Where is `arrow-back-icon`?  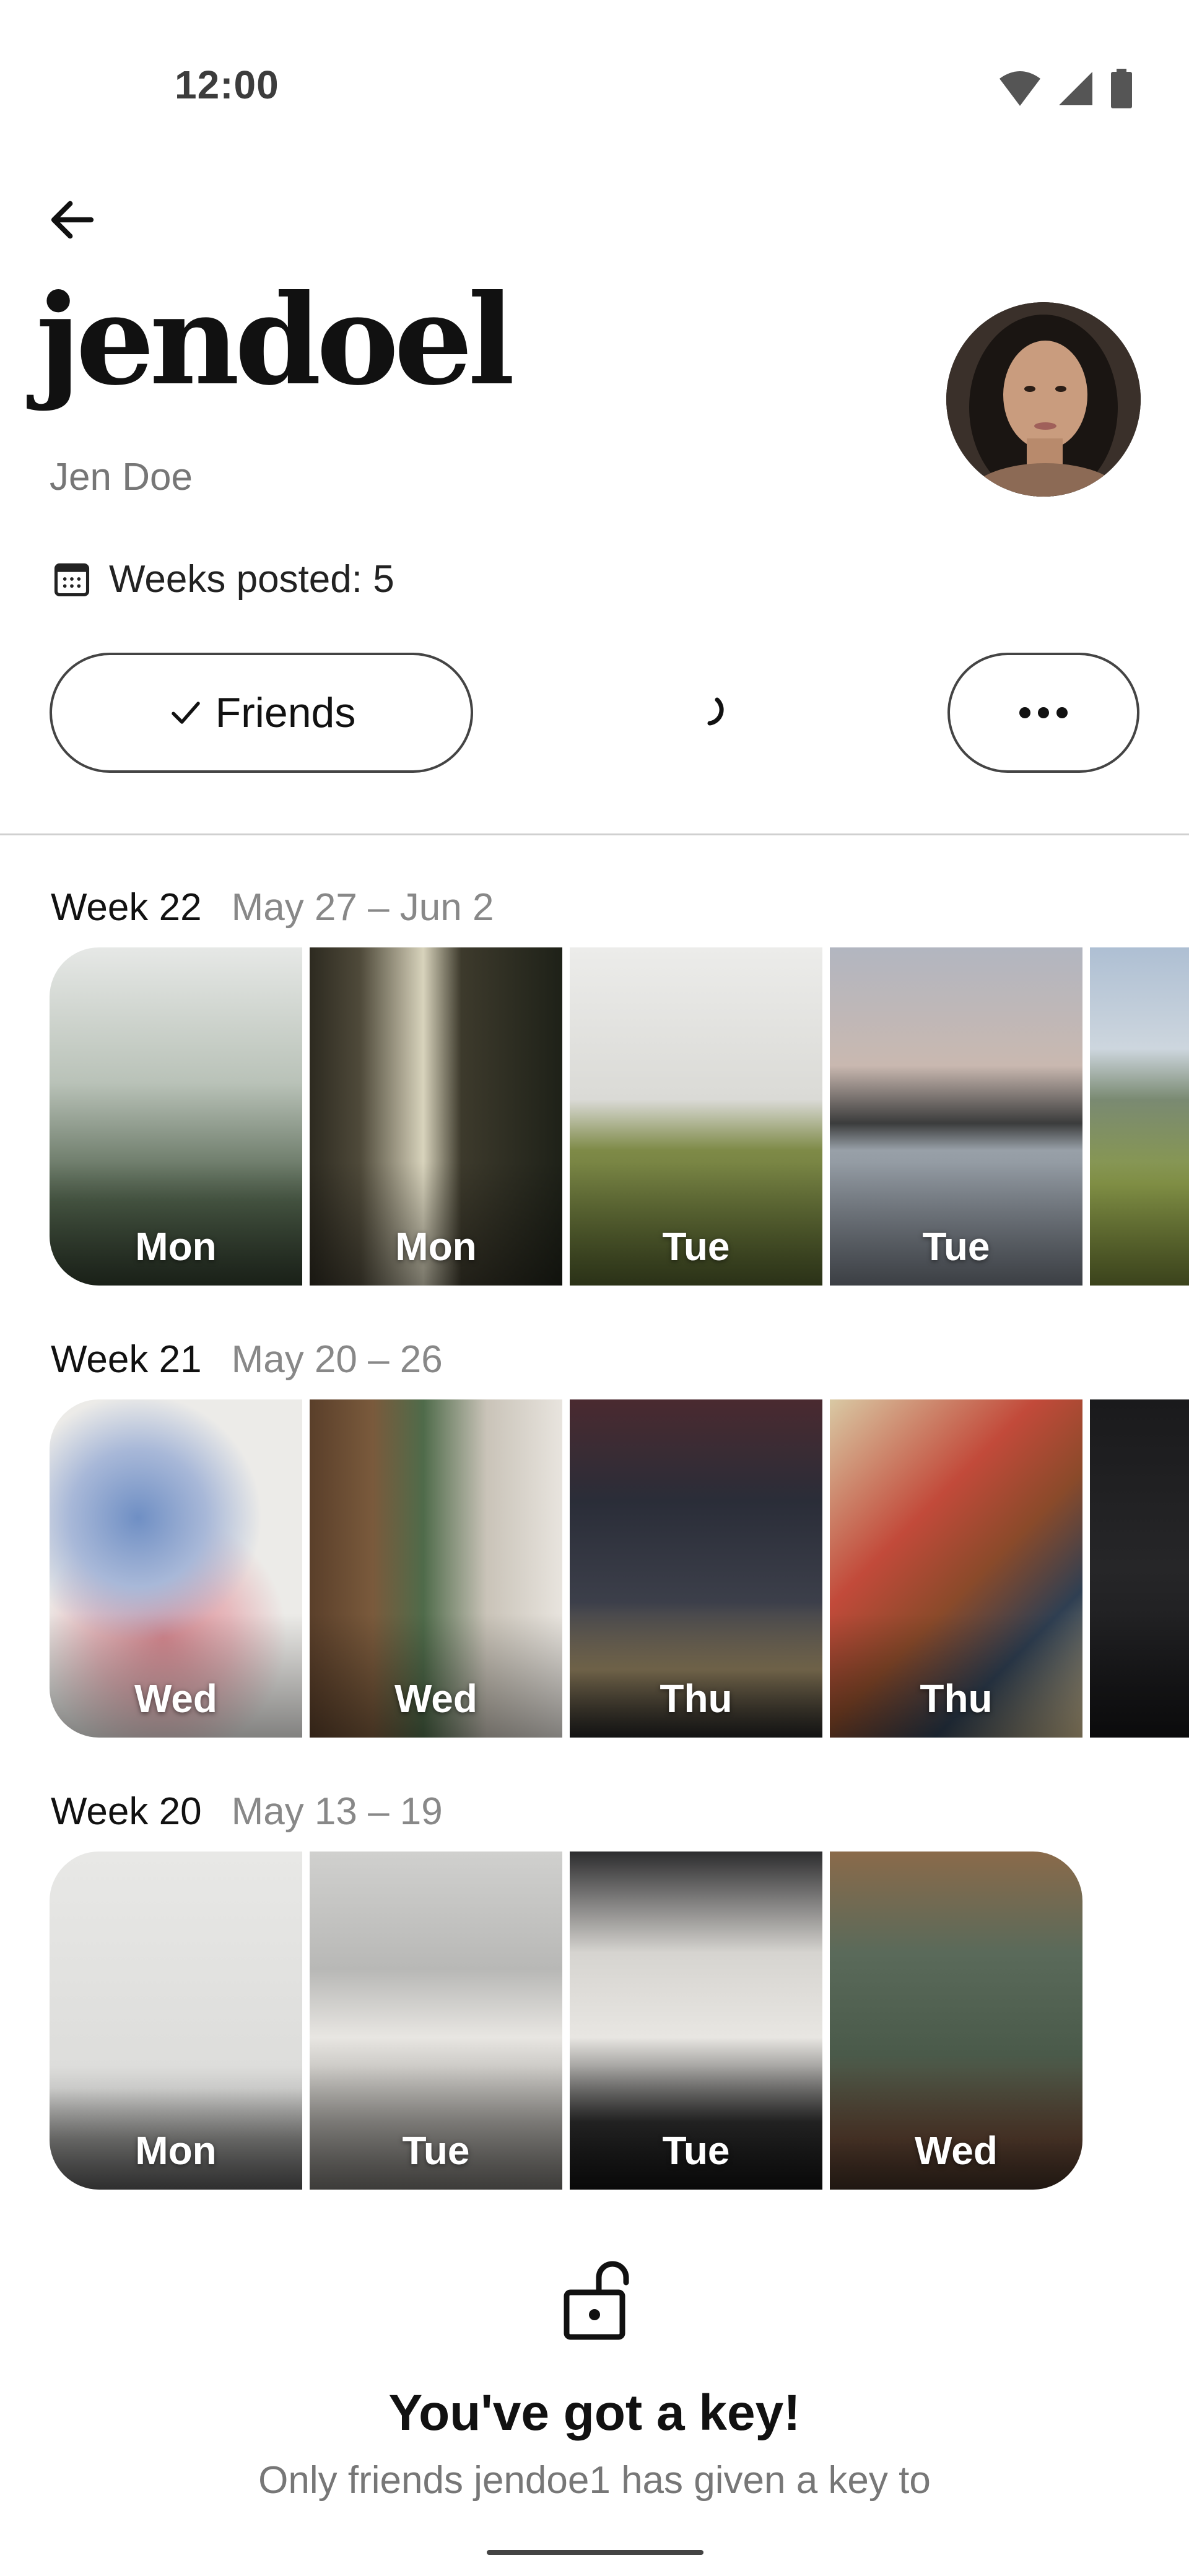
arrow-back-icon is located at coordinates (72, 220).